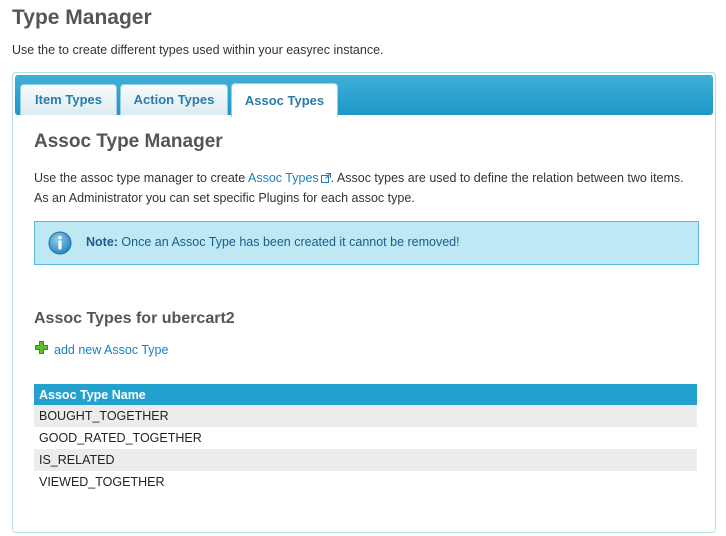 The height and width of the screenshot is (536, 726). What do you see at coordinates (60, 243) in the screenshot?
I see `info-icon` at bounding box center [60, 243].